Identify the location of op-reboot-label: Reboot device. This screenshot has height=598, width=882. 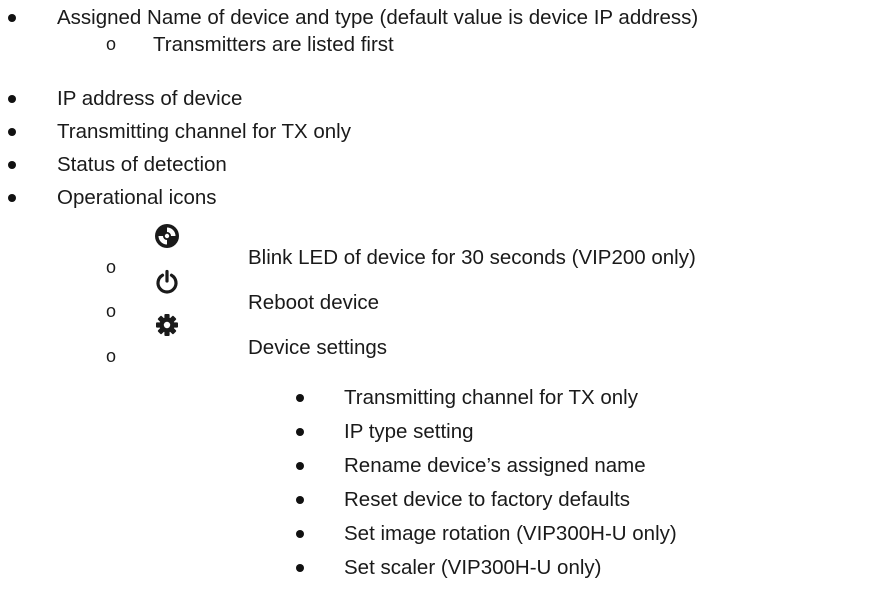
(314, 302).